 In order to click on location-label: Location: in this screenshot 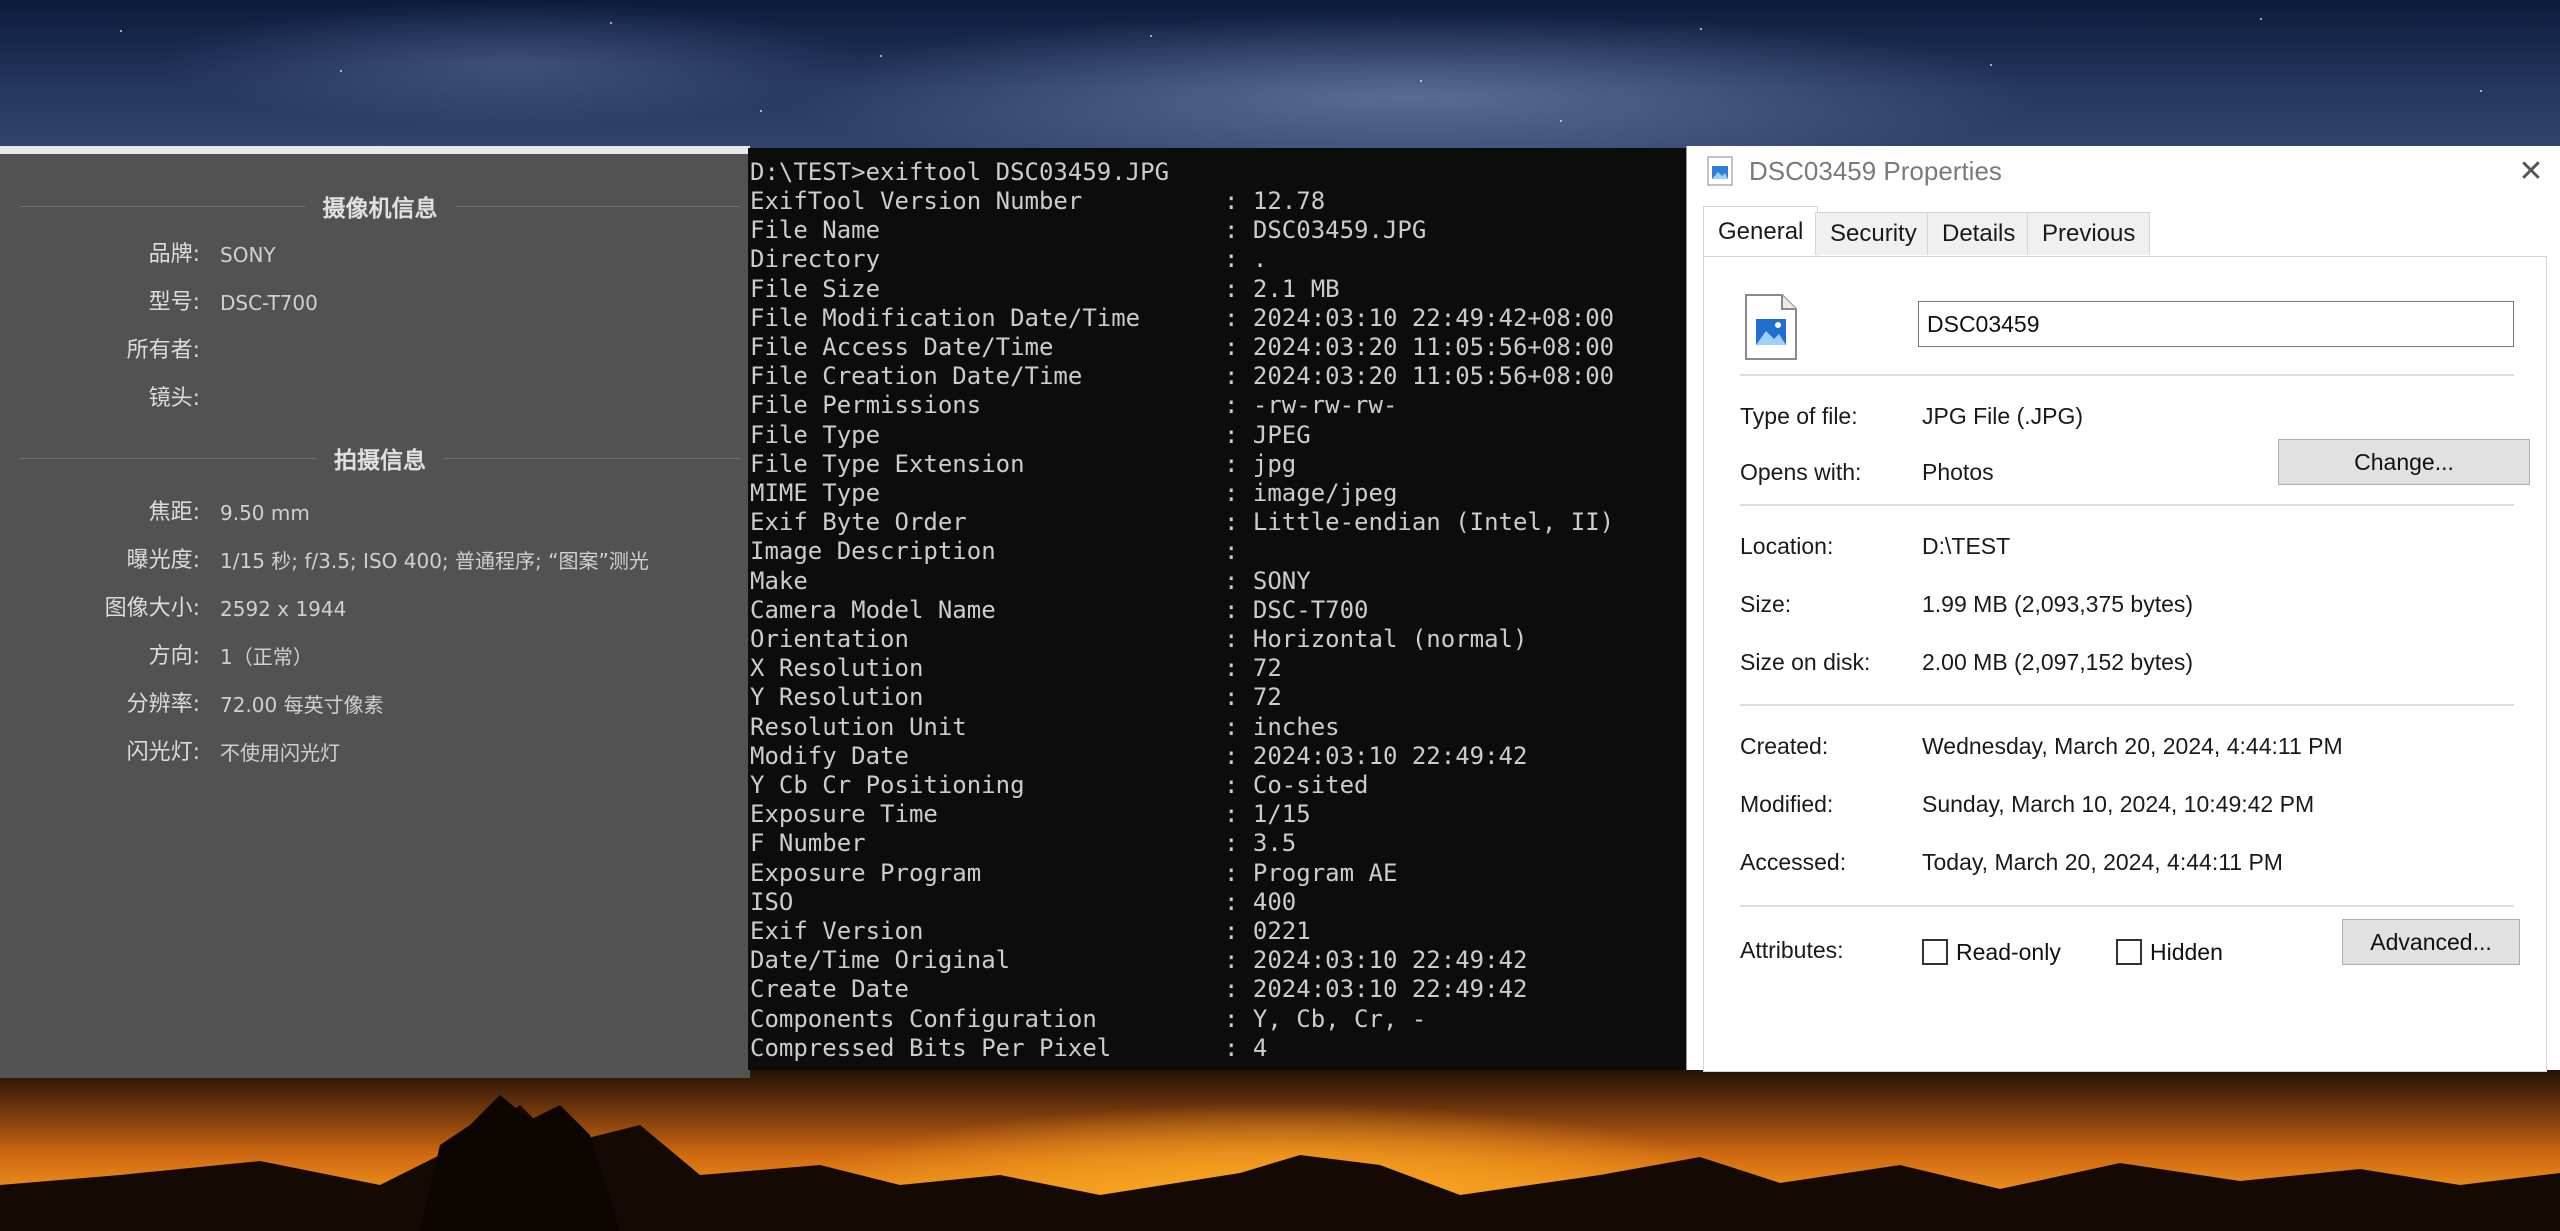, I will do `click(1787, 546)`.